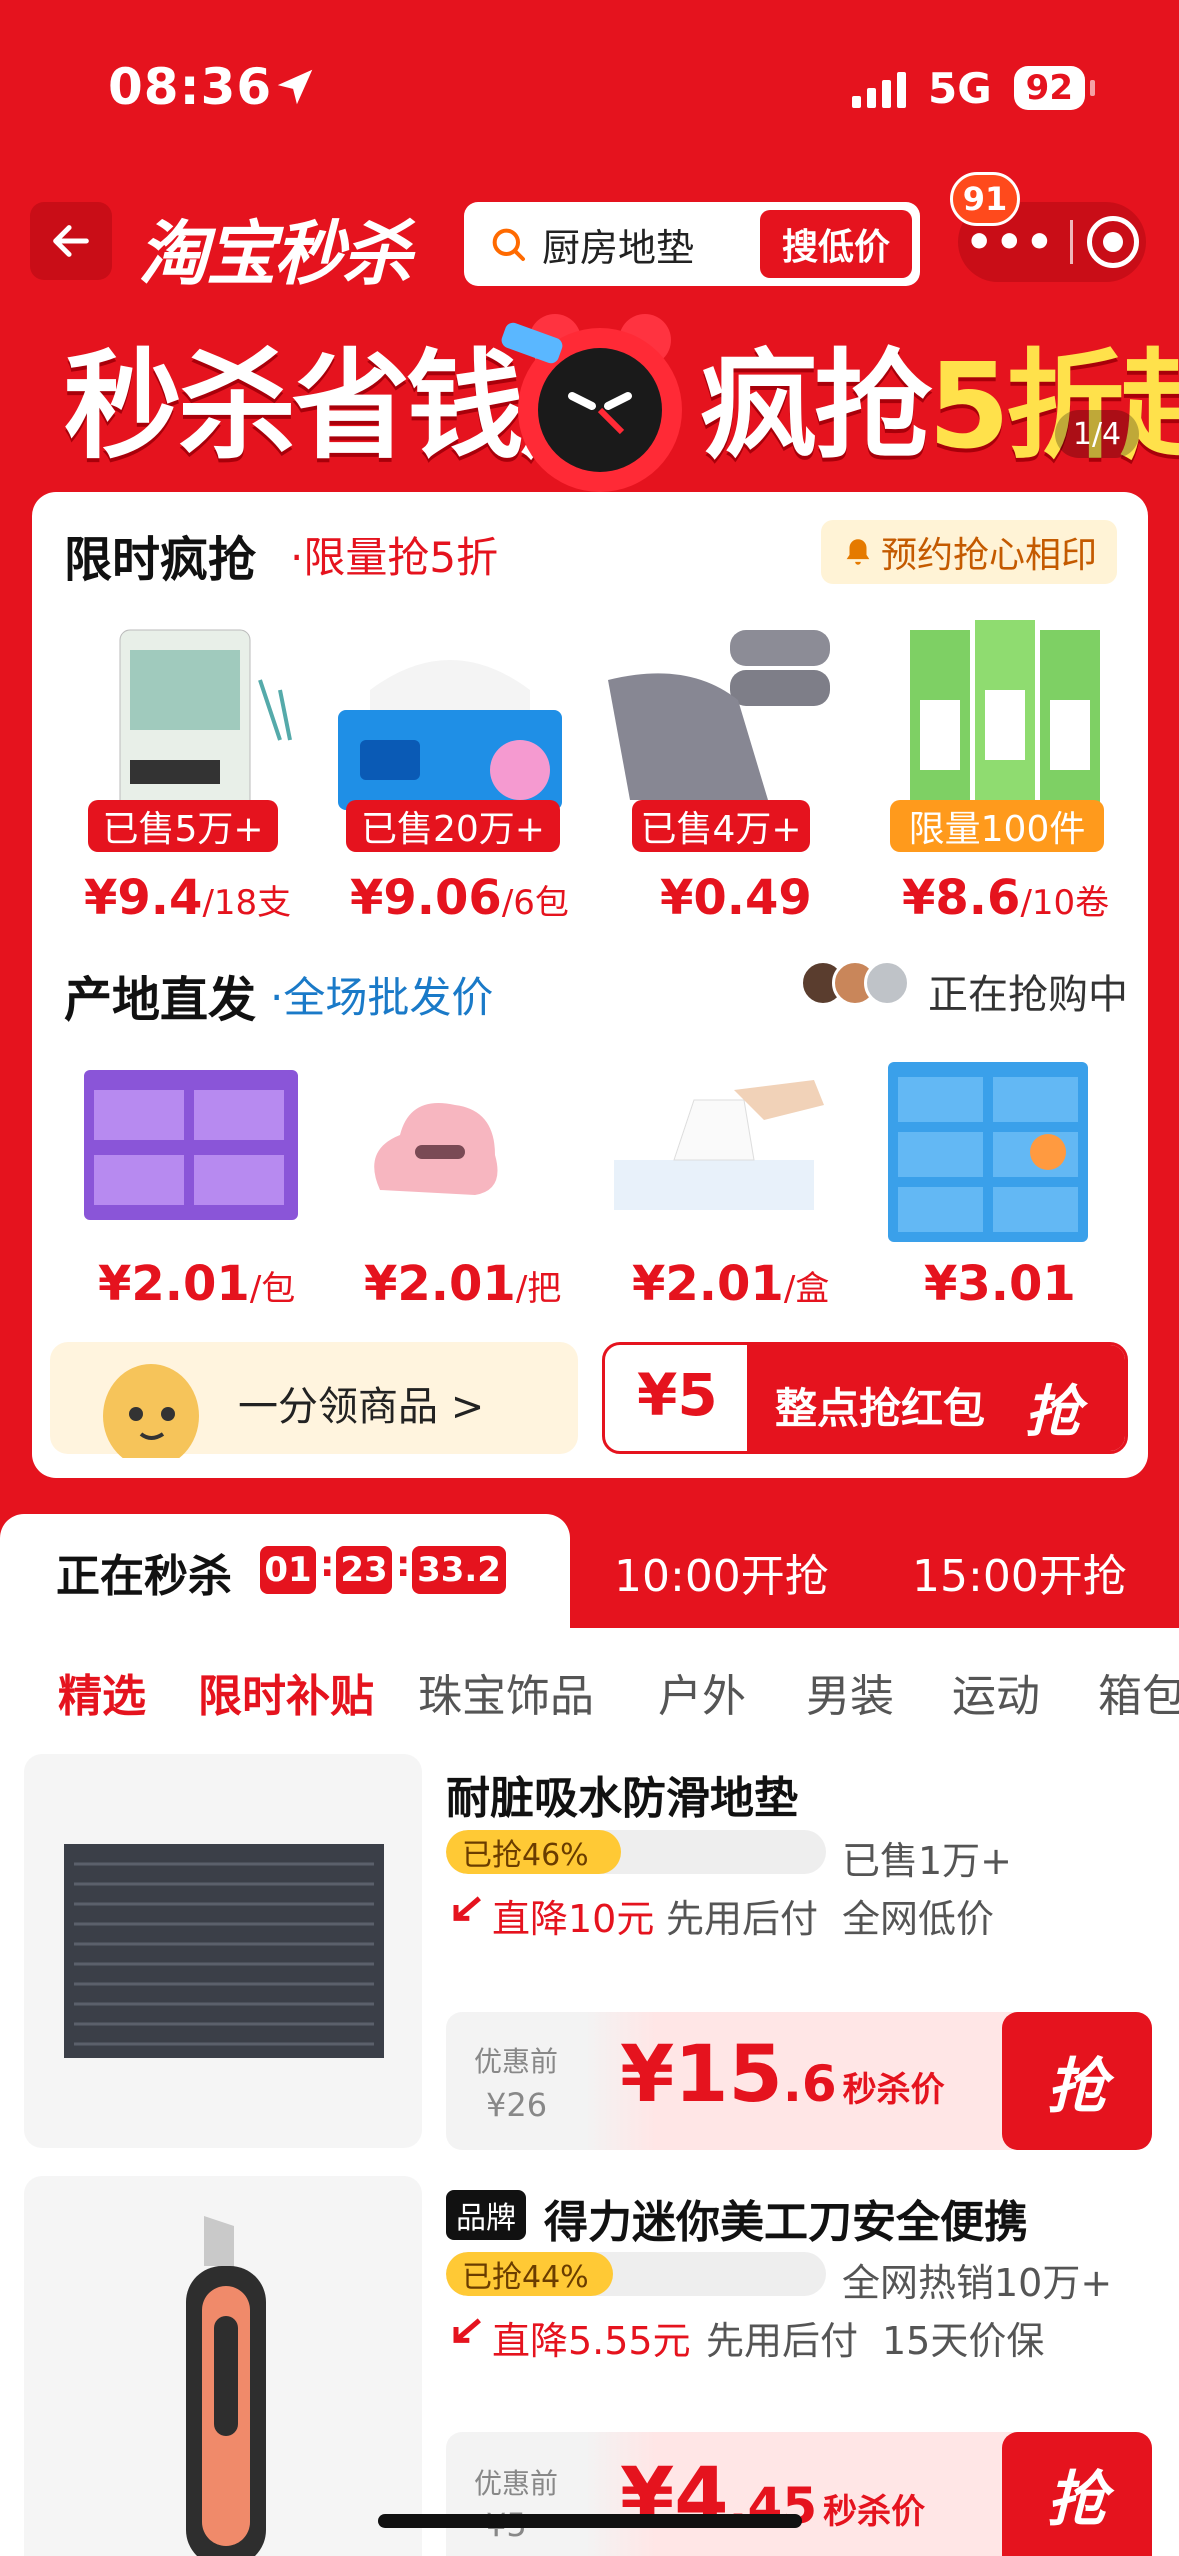 The height and width of the screenshot is (2556, 1179). Describe the element at coordinates (247, 903) in the screenshot. I see `price-unit: /18支` at that location.